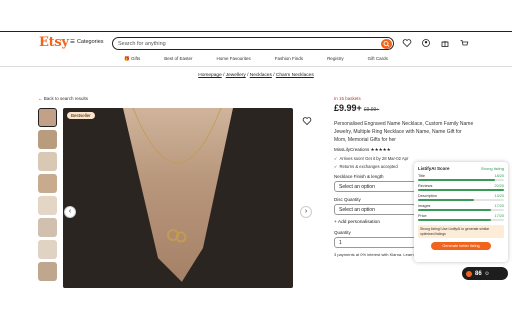 This screenshot has height=320, width=512. I want to click on categories-button: ☰ Categories, so click(87, 42).